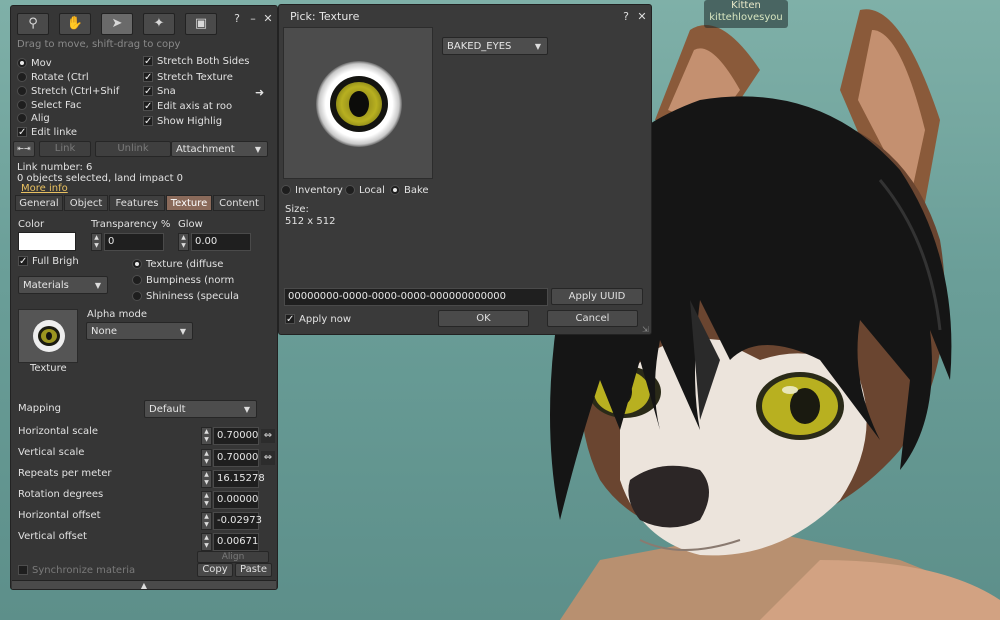 The width and height of the screenshot is (1000, 620). Describe the element at coordinates (23, 570) in the screenshot. I see `sync-materials-check` at that location.